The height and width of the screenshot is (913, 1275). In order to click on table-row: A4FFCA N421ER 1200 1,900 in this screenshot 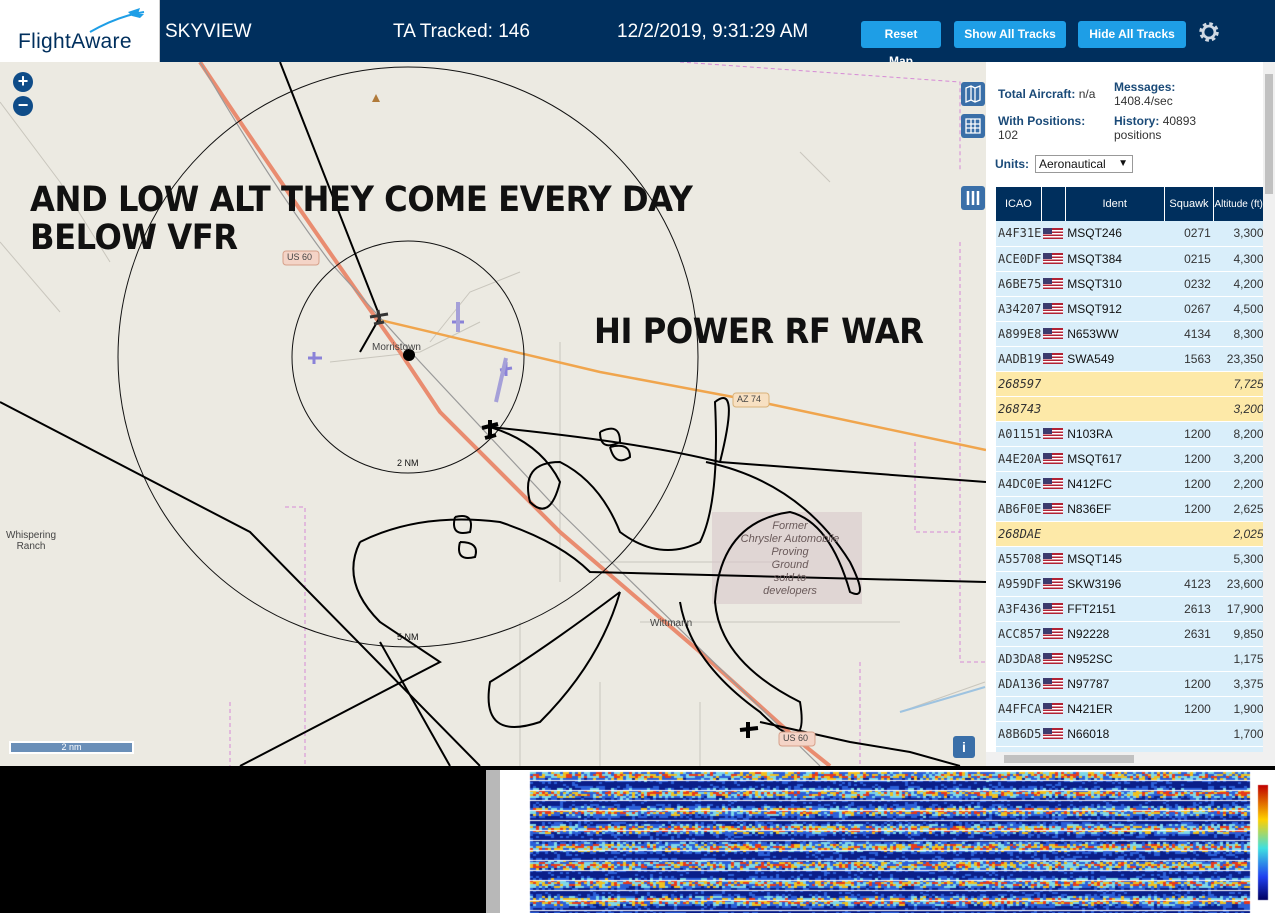, I will do `click(1130, 709)`.